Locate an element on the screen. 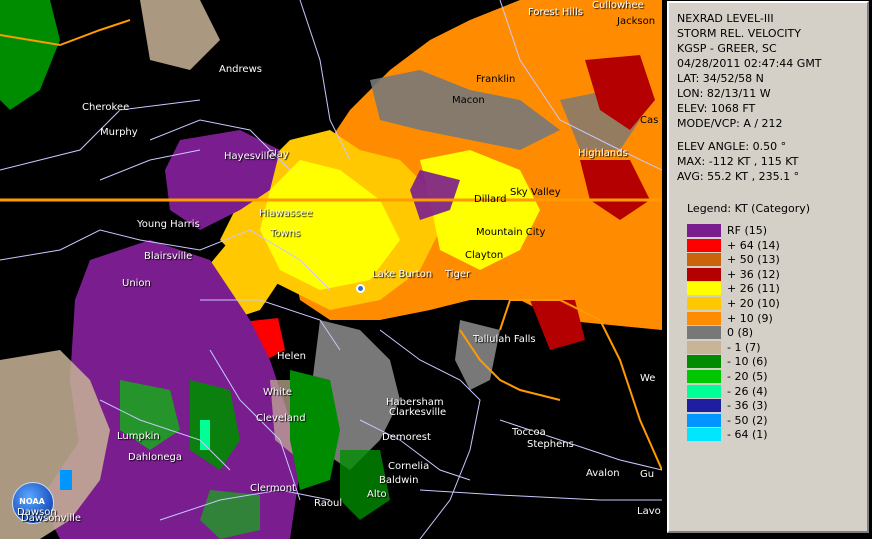 This screenshot has height=539, width=872. legend-row: - 36 (3) is located at coordinates (772, 406).